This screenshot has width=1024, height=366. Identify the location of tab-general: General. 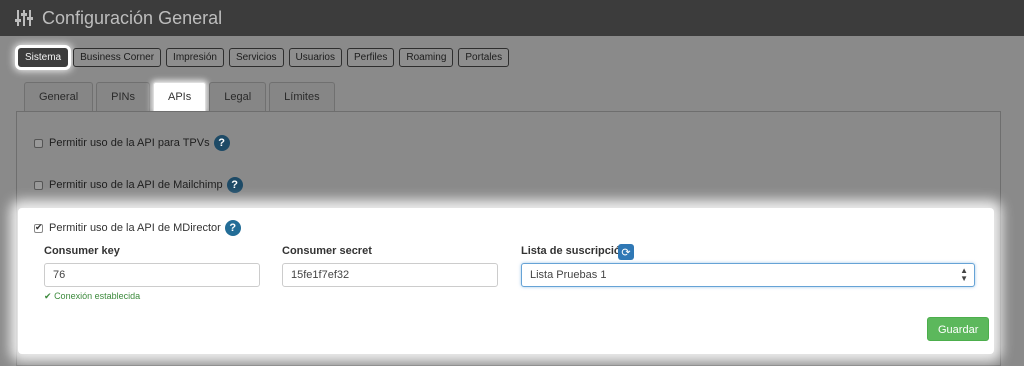
(59, 96).